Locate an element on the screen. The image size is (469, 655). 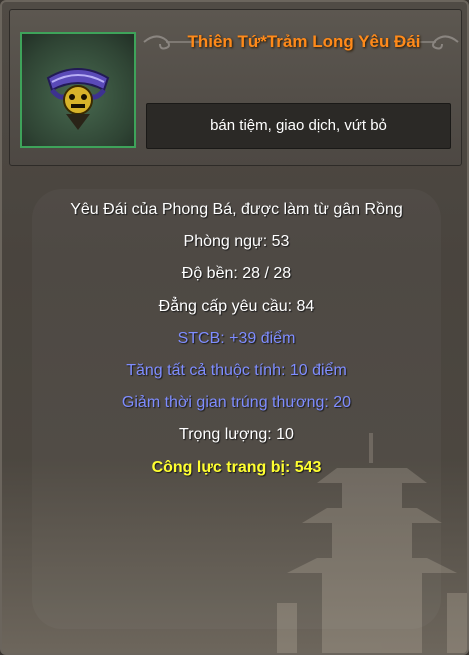
stat-weight: Trọng lượng: 10 is located at coordinates (236, 435).